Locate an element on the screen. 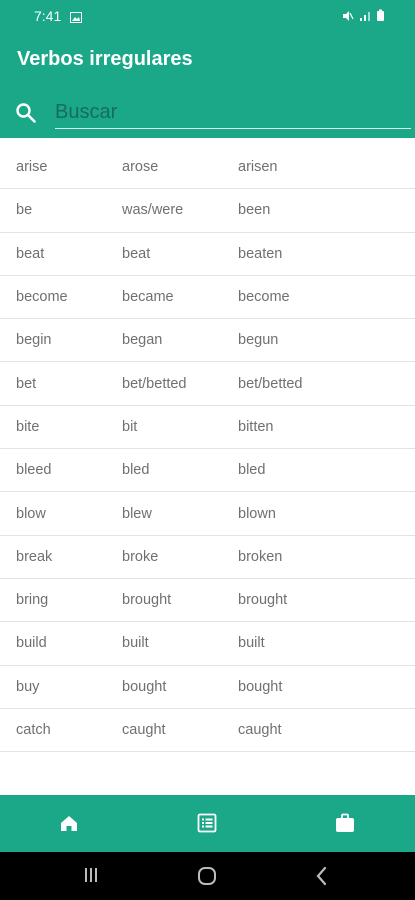 This screenshot has width=415, height=900. verb-past-simple: built is located at coordinates (135, 643).